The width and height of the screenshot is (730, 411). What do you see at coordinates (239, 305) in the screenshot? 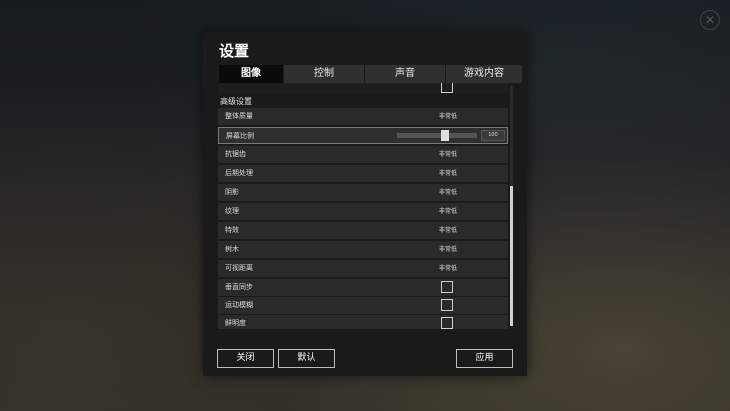
I see `setting-label: 运动模糊` at bounding box center [239, 305].